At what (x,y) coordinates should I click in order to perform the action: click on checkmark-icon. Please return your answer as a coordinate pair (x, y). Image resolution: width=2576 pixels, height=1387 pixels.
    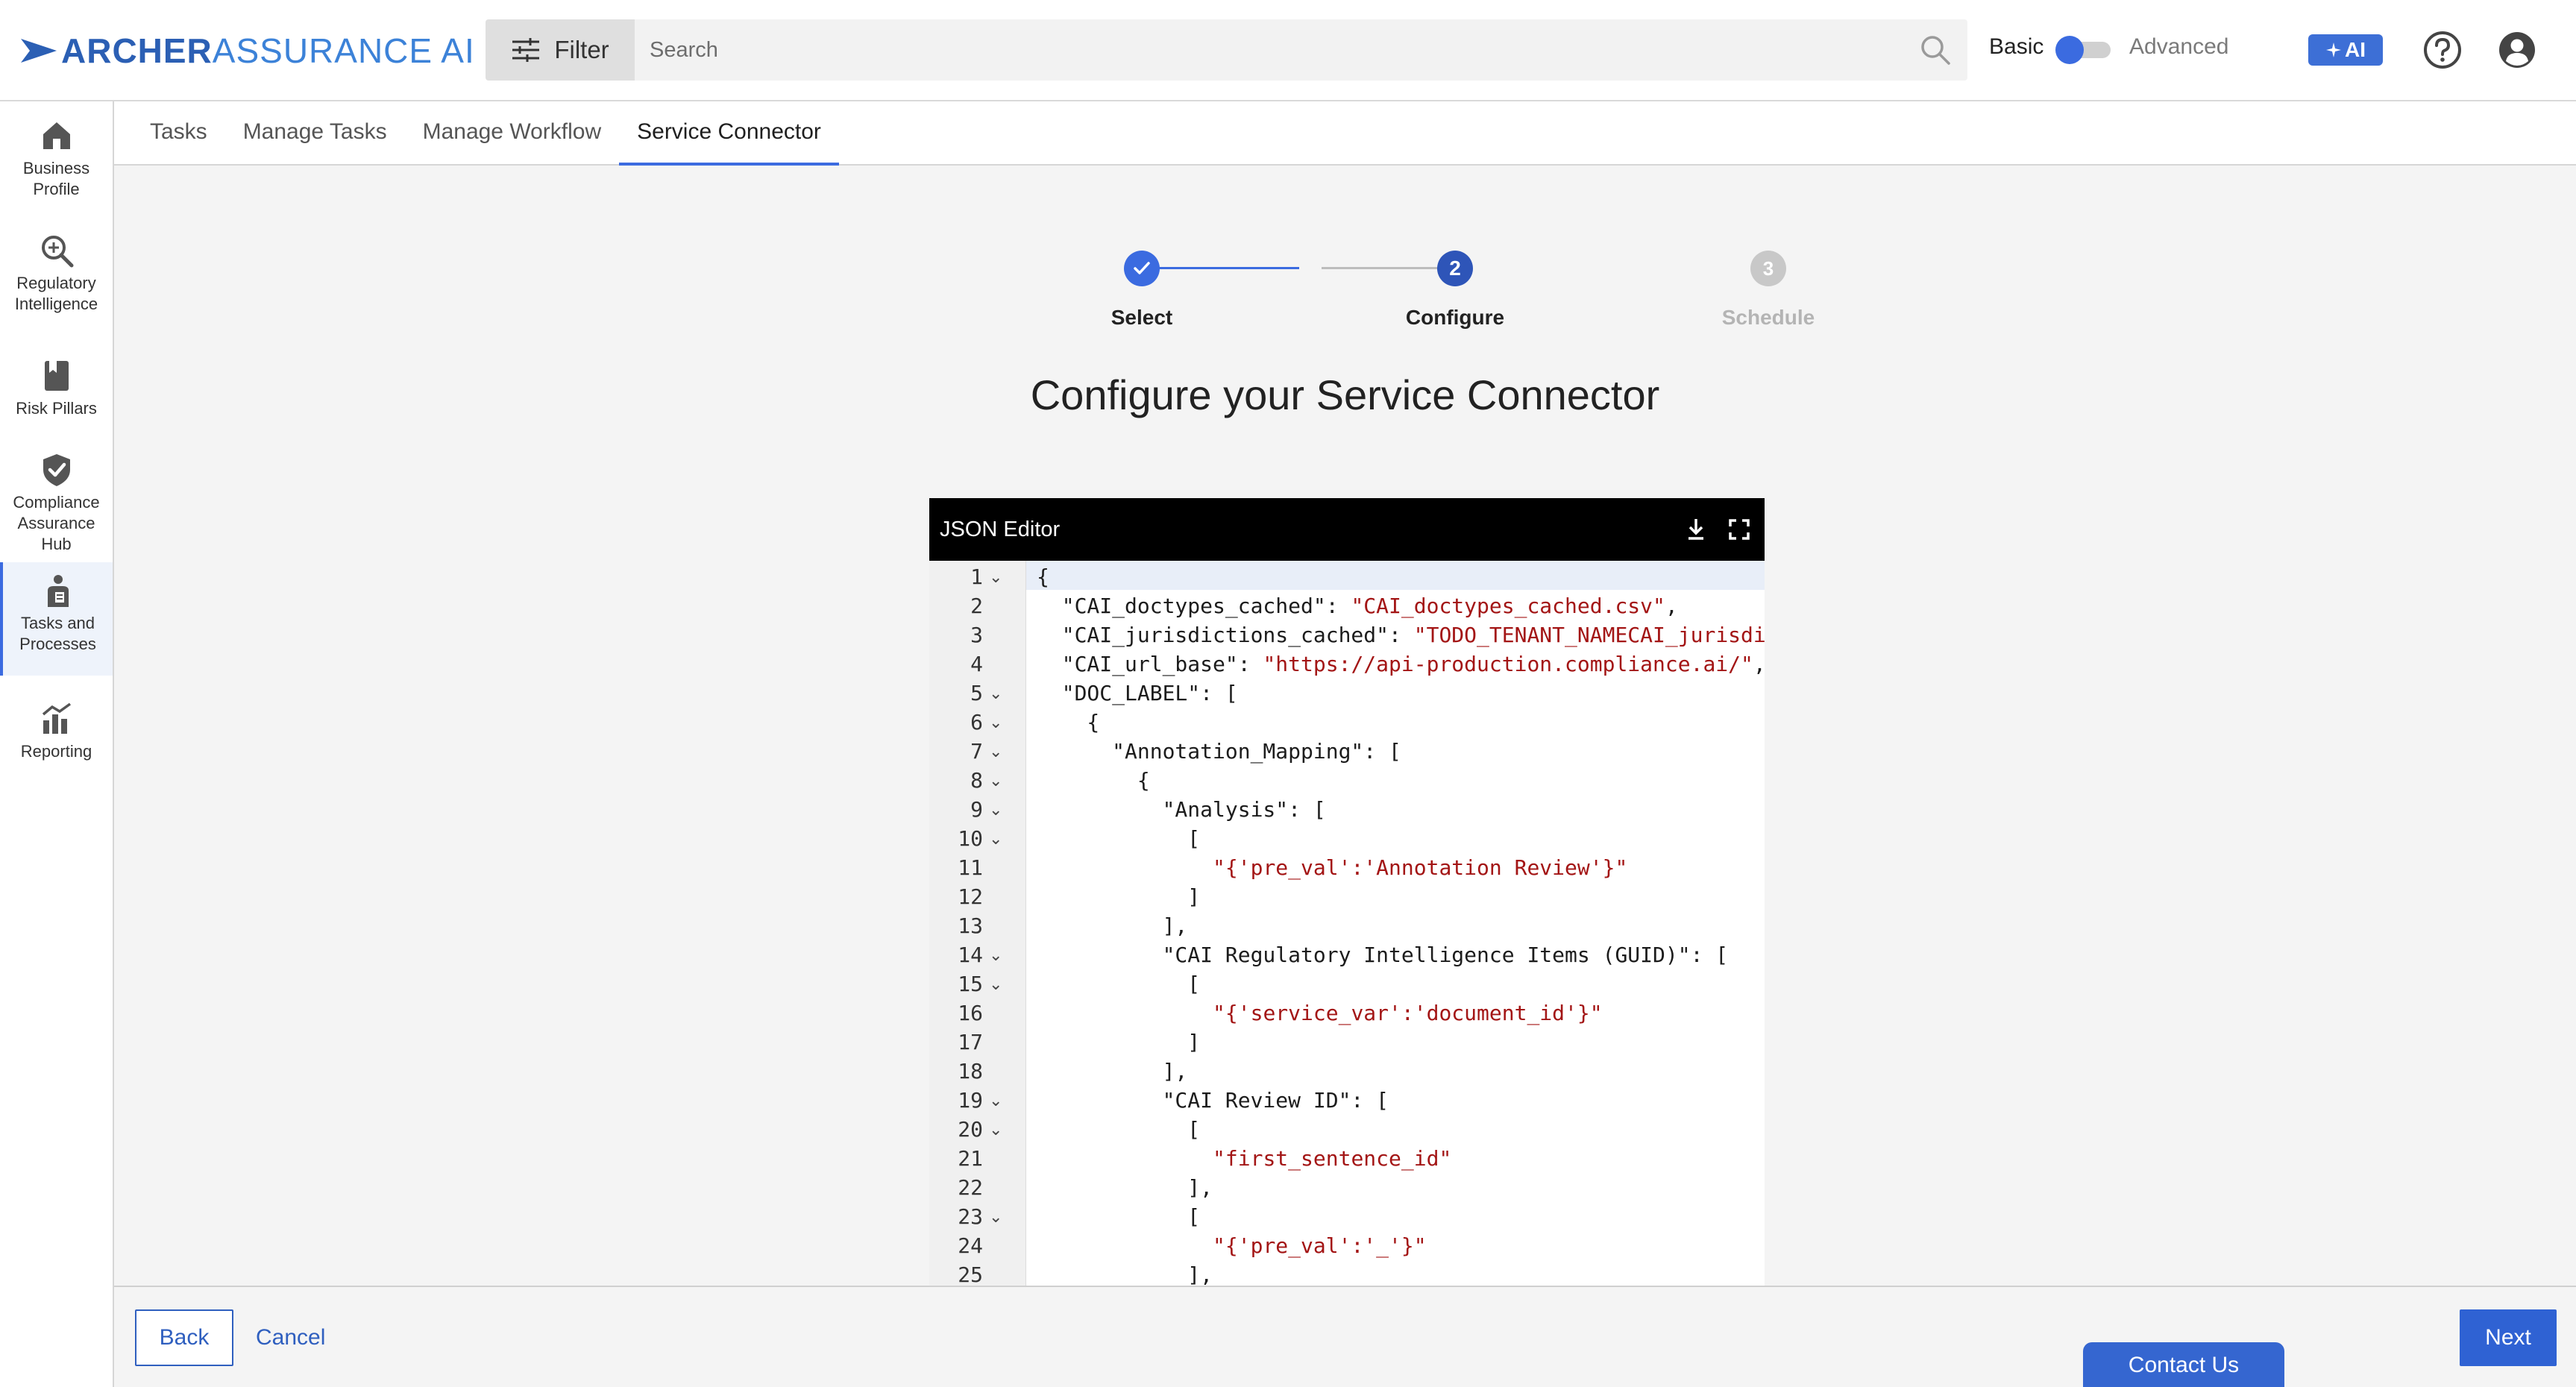
    Looking at the image, I should click on (1142, 268).